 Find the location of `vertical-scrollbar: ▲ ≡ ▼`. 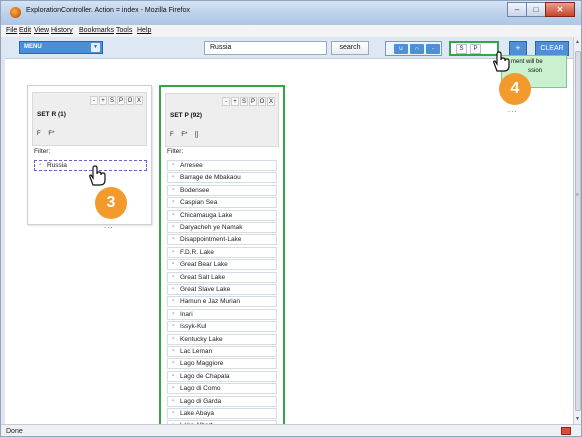

vertical-scrollbar: ▲ ≡ ▼ is located at coordinates (577, 230).